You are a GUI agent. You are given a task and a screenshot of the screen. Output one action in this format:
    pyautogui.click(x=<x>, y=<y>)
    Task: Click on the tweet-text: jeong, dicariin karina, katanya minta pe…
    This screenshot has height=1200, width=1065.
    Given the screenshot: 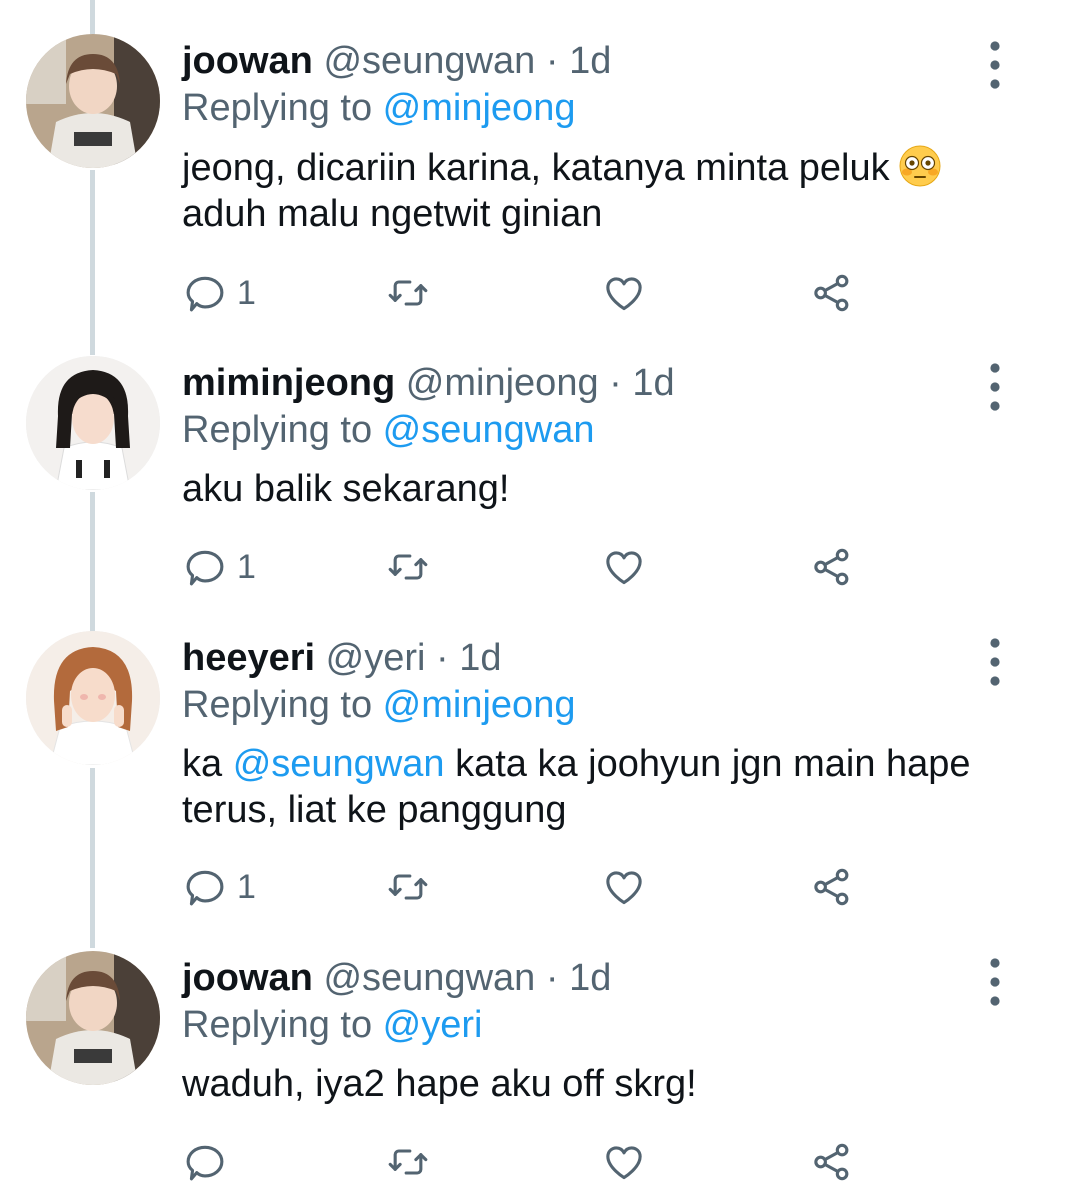 What is the action you would take?
    pyautogui.click(x=602, y=190)
    